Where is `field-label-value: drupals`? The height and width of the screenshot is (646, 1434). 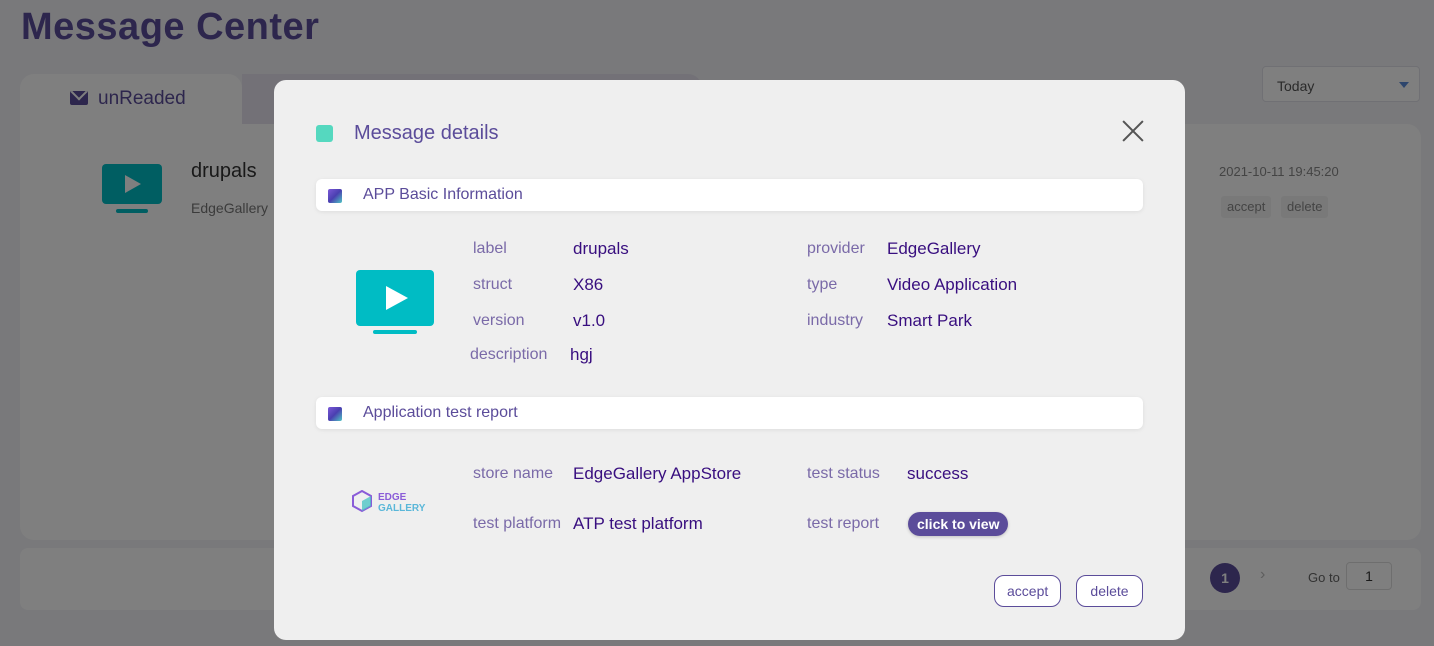
field-label-value: drupals is located at coordinates (601, 248).